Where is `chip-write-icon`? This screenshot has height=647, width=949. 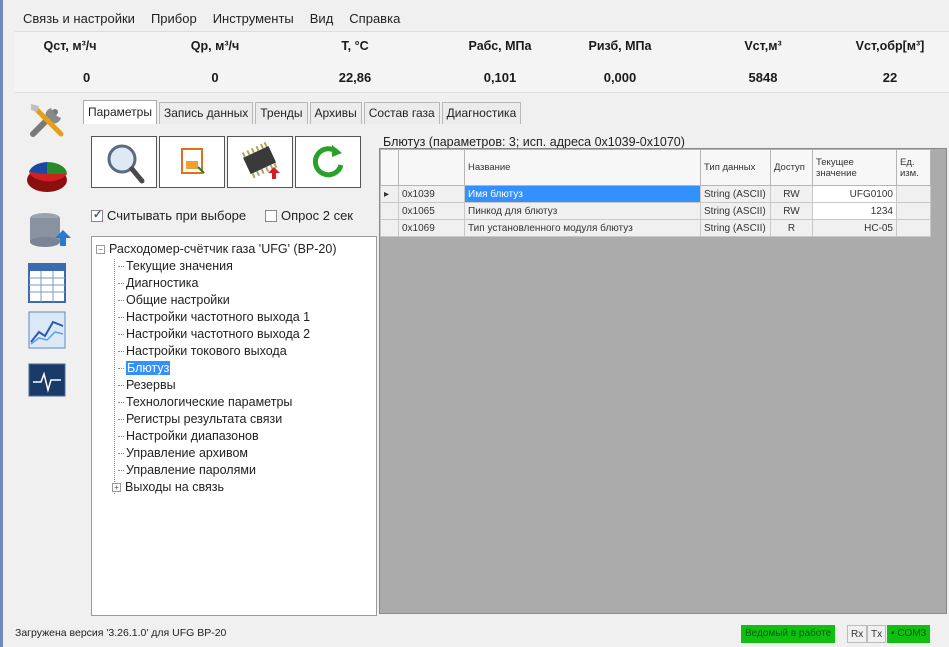 chip-write-icon is located at coordinates (260, 160).